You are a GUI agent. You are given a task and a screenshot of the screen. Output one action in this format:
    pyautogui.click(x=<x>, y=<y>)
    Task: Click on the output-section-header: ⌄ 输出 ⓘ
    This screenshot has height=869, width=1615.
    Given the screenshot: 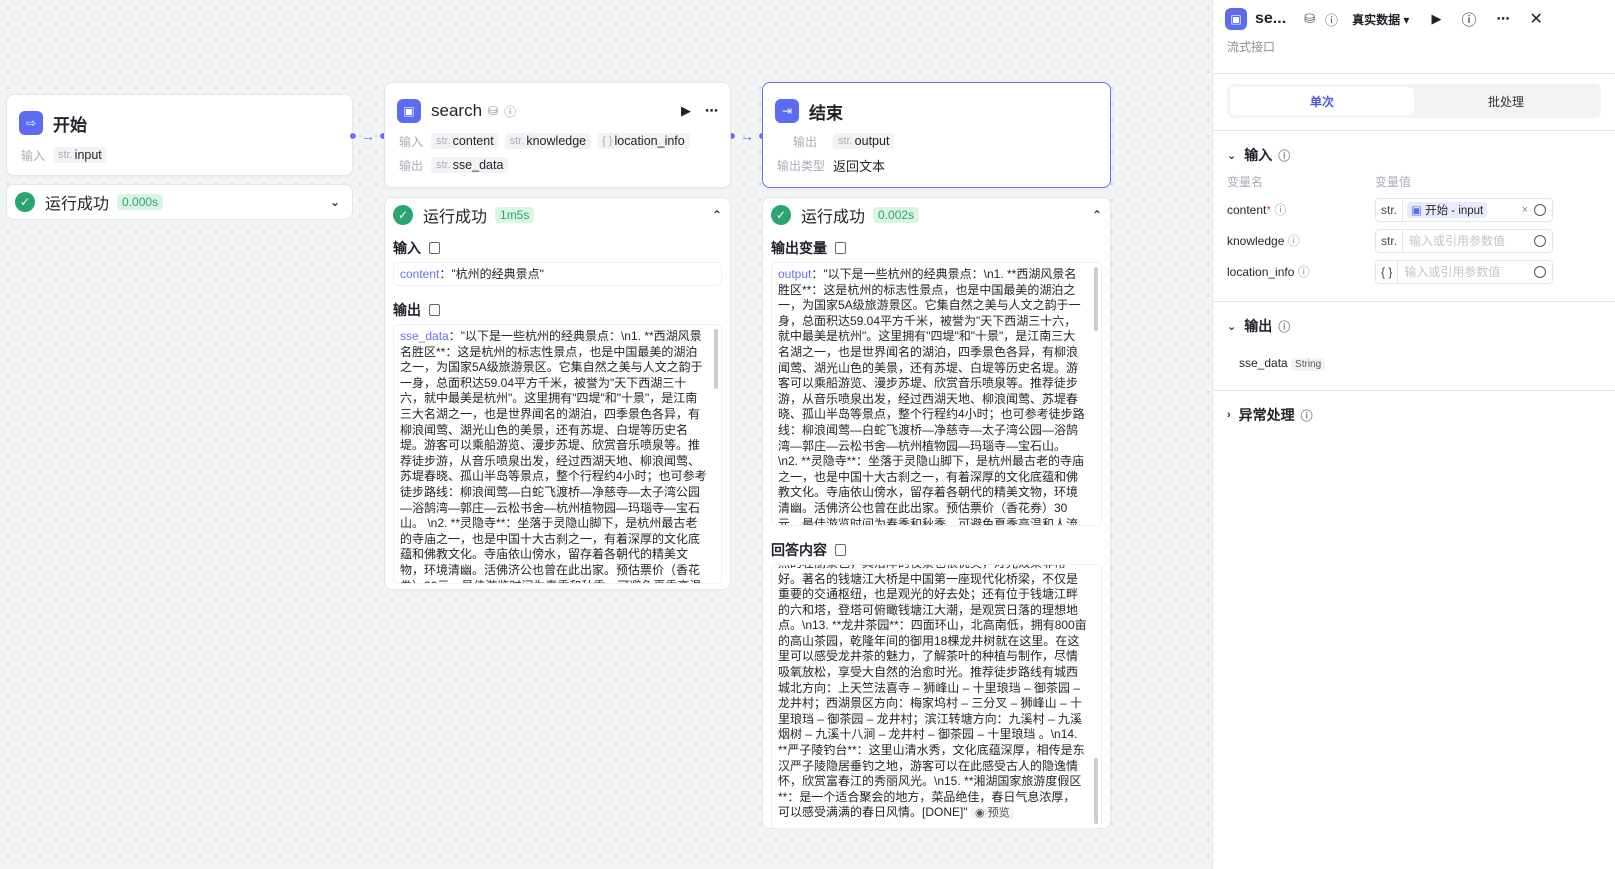 What is the action you would take?
    pyautogui.click(x=1414, y=326)
    